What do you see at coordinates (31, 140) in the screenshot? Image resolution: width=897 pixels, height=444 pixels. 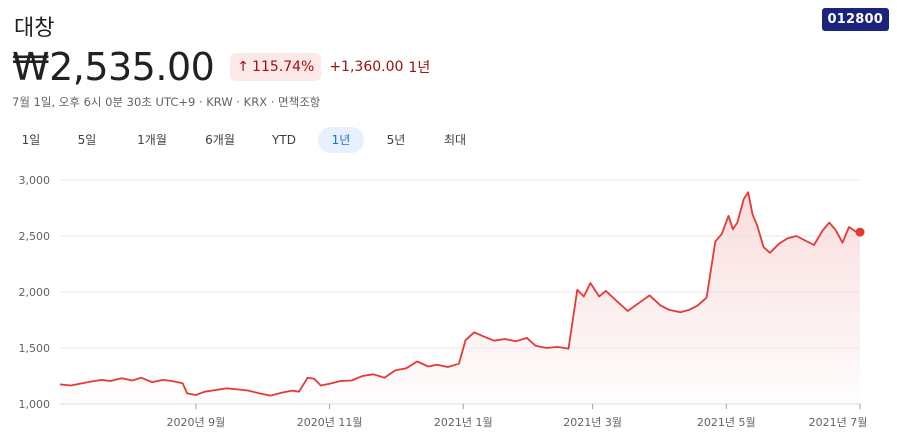 I see `range-tab-1d: 1일` at bounding box center [31, 140].